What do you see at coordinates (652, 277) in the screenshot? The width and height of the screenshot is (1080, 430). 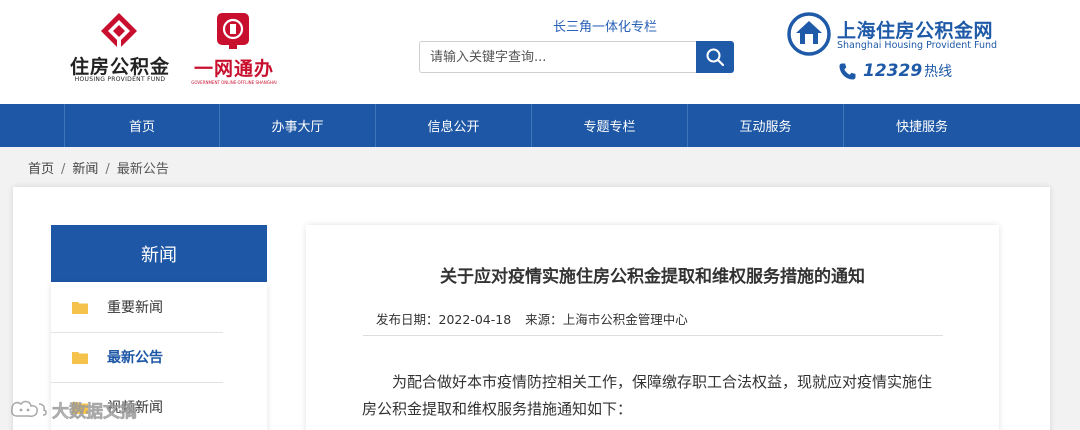 I see `article-title: 关于应对疫情实施住房公积金提取和维权服务措施的通知` at bounding box center [652, 277].